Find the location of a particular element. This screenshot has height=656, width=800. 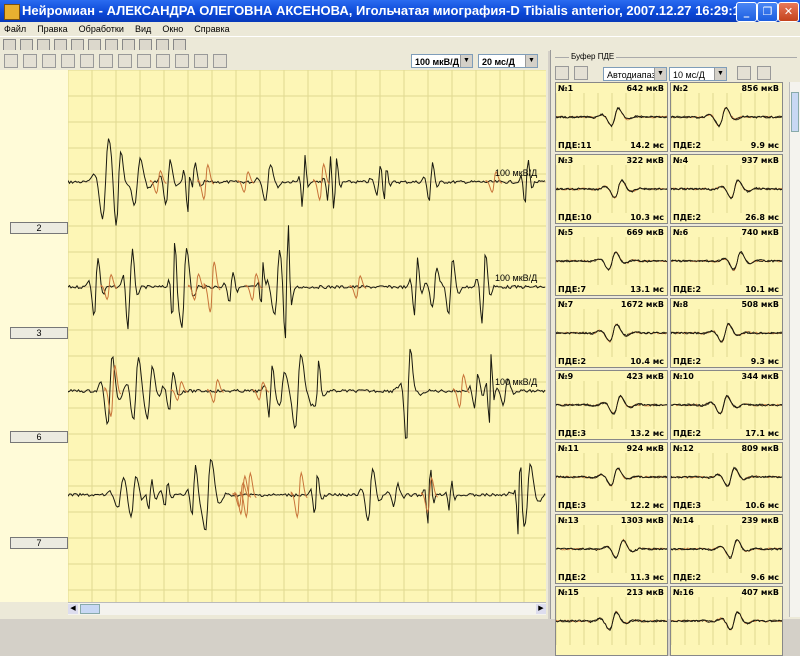

pde-cell: №12 809 мкВ ПДЕ:3 10.6 мс is located at coordinates (726, 477).